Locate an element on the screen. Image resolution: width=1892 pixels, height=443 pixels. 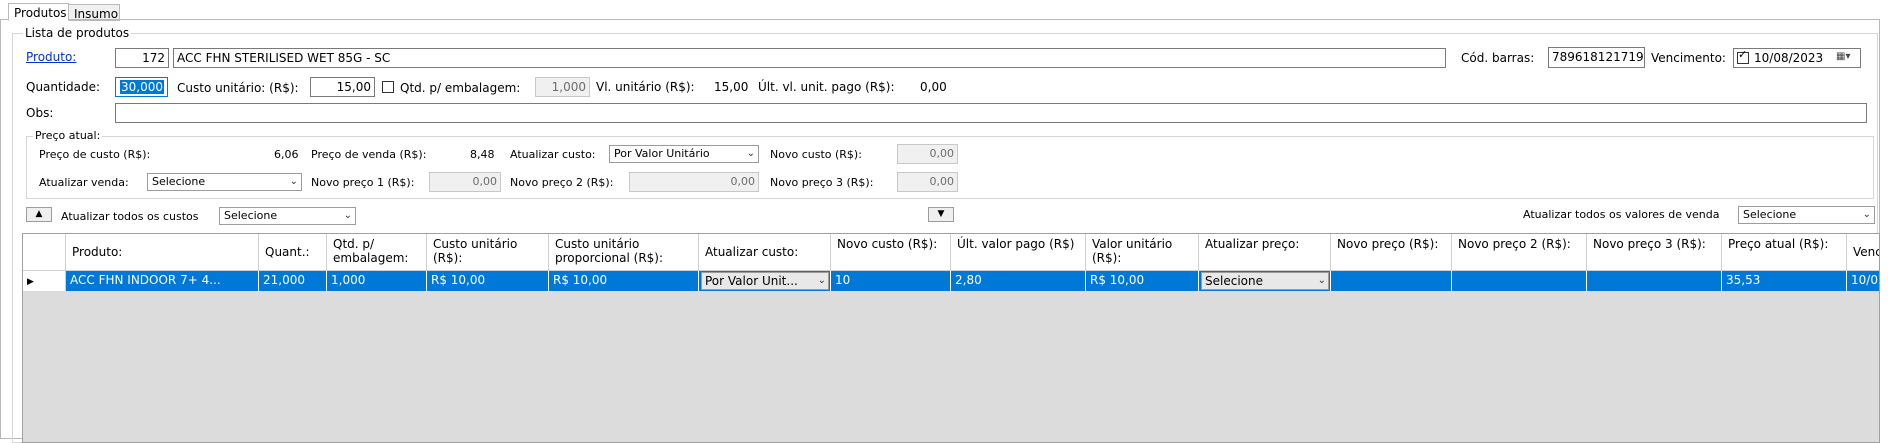
table-cell: 2,80 is located at coordinates (1018, 281).